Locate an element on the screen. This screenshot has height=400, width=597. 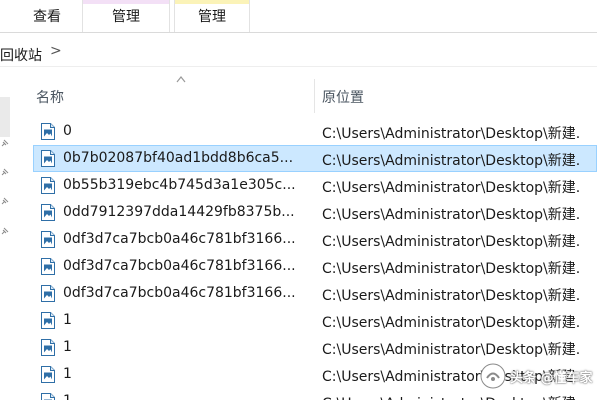
column-header-name: 名称 is located at coordinates (50, 97).